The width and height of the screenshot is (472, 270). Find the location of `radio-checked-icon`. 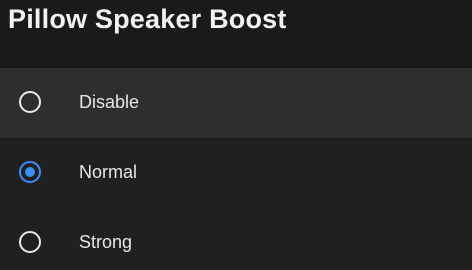

radio-checked-icon is located at coordinates (30, 172).